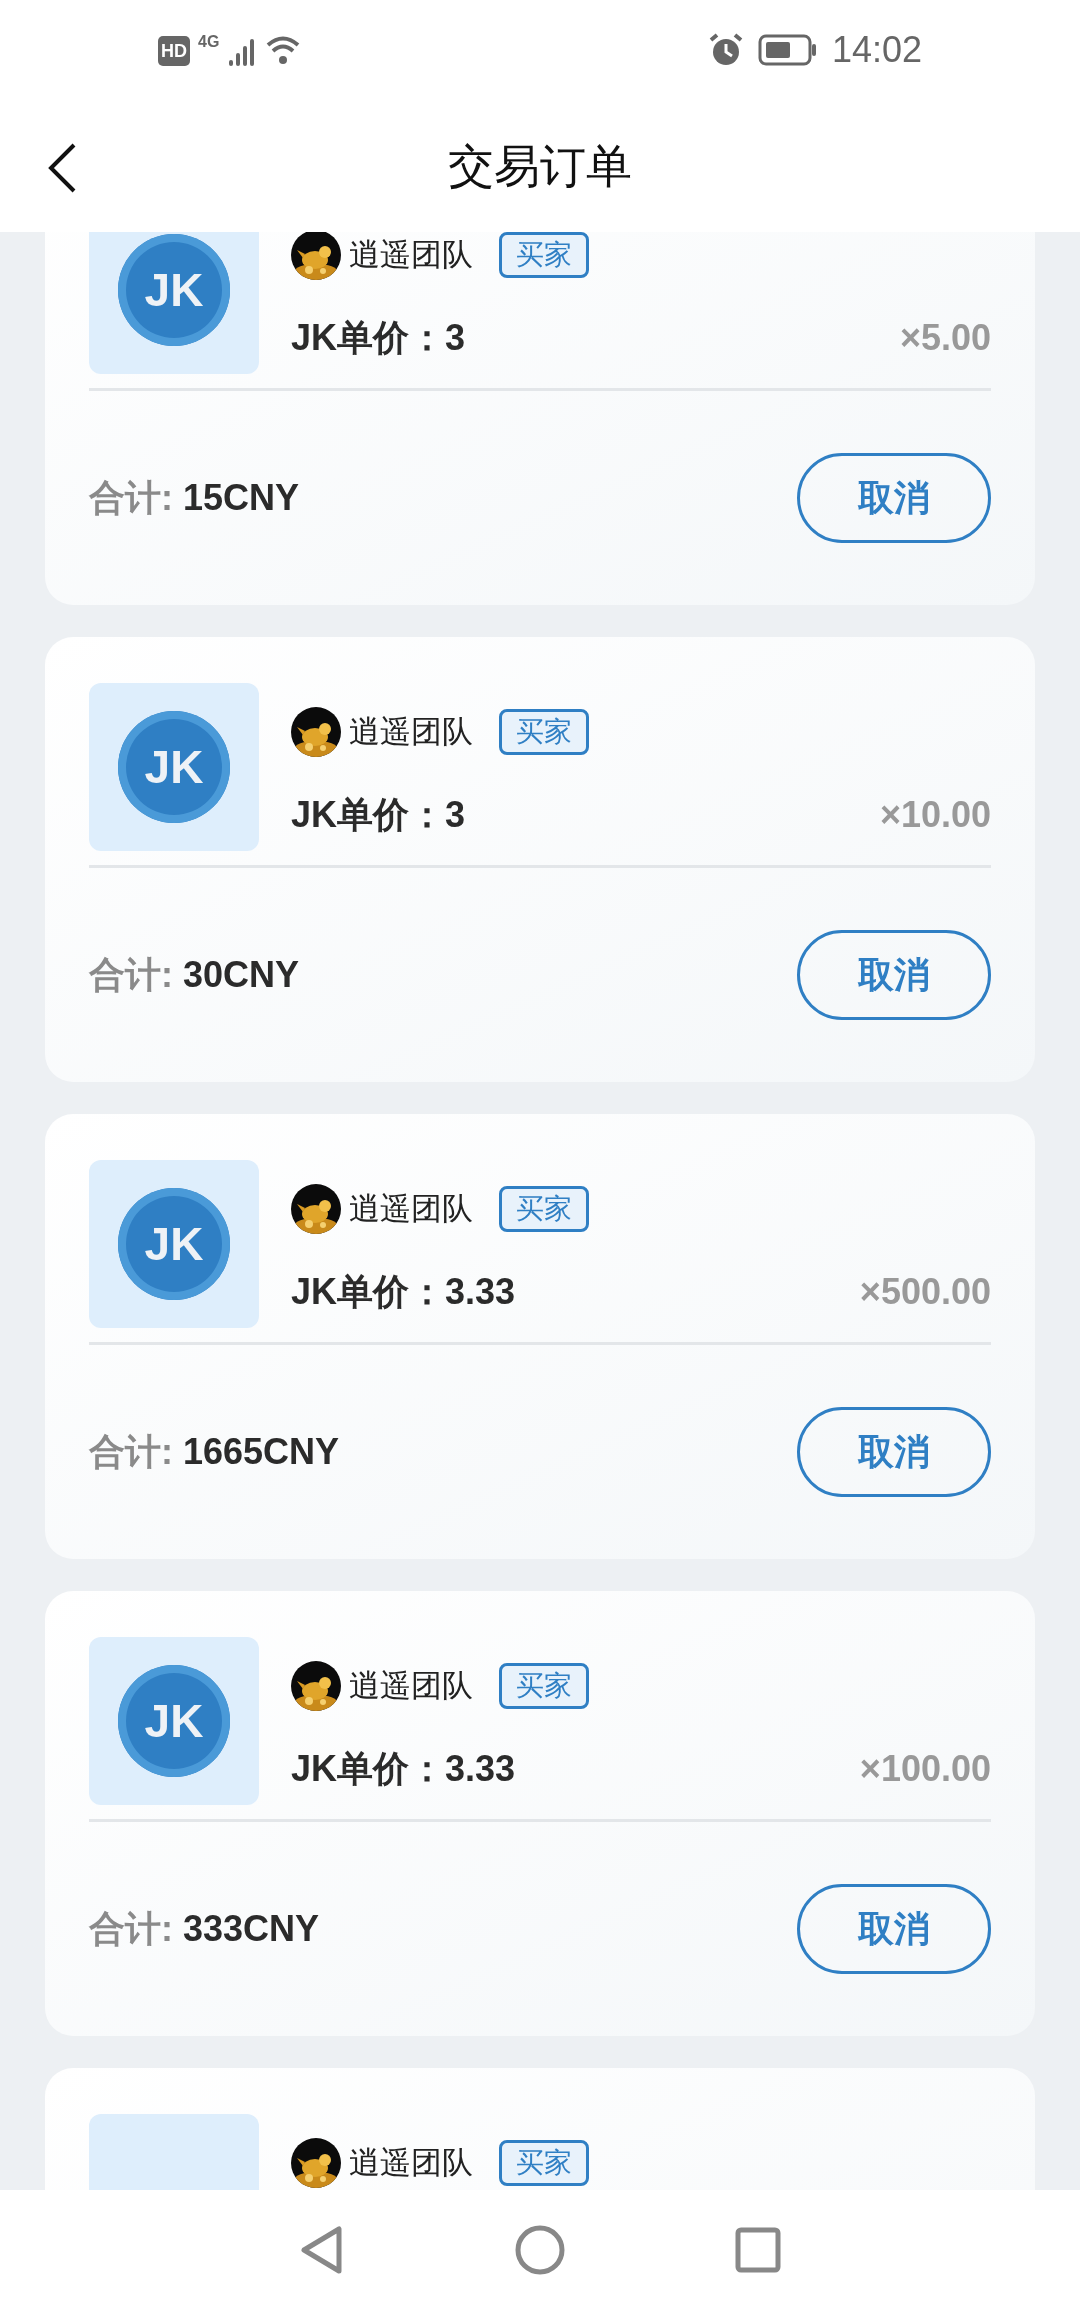 The image size is (1080, 2310). I want to click on back-nav-icon, so click(322, 2250).